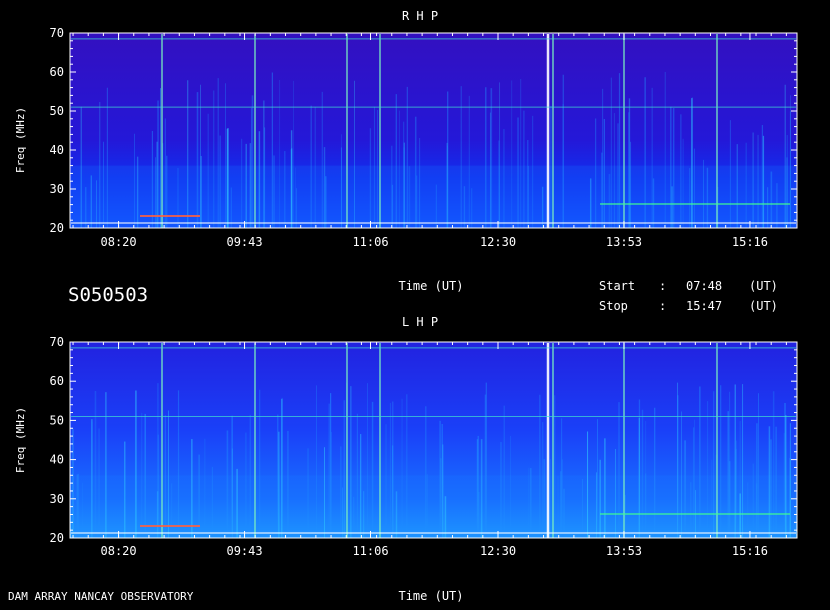 This screenshot has width=830, height=610. What do you see at coordinates (750, 242) in the screenshot?
I see `rhp-x-tick-label: 15:16` at bounding box center [750, 242].